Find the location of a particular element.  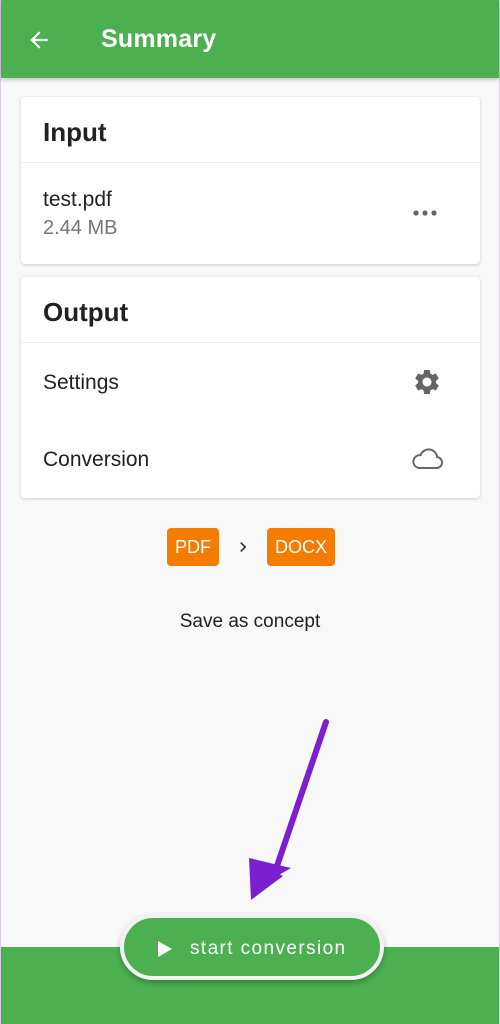

save-as-concept-link: Save as concept is located at coordinates (250, 622).